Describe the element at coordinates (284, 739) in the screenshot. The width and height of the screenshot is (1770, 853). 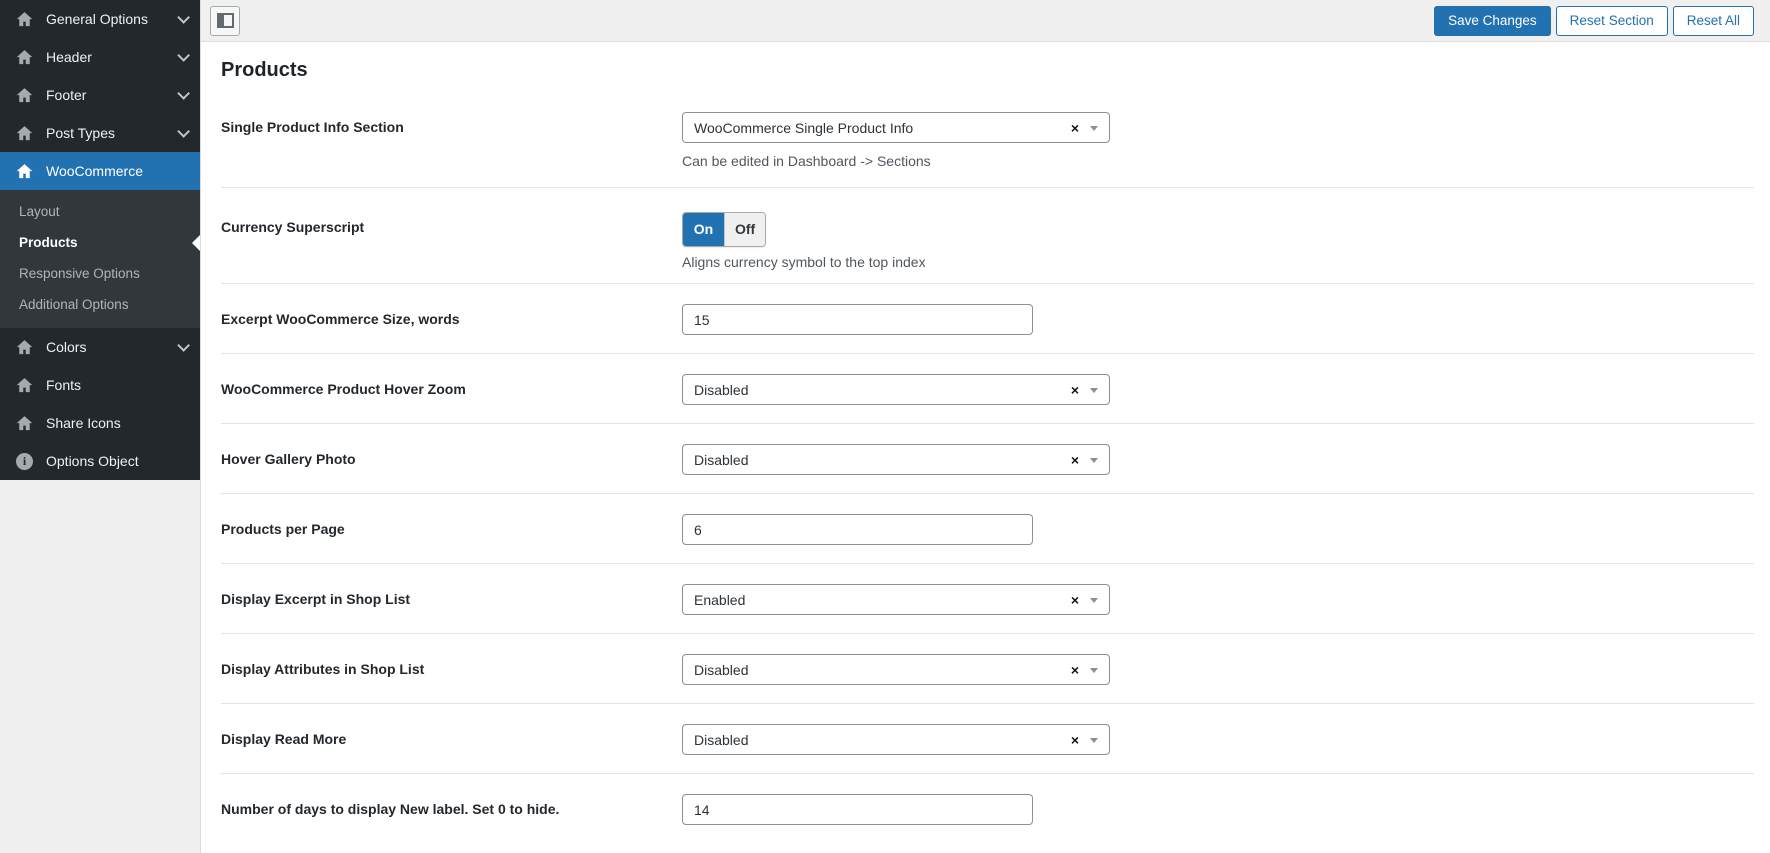
I see `field-label: Display Read More` at that location.